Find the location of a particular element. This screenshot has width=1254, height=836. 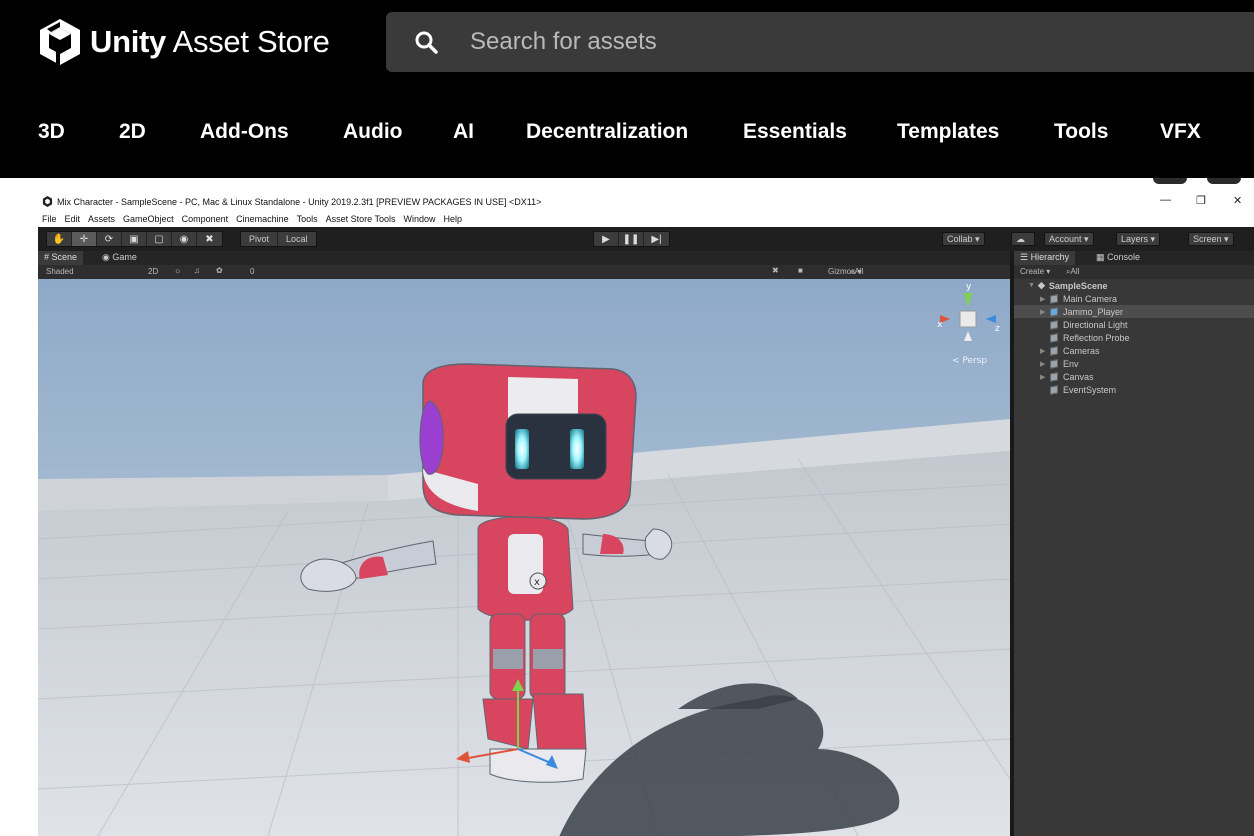

pivot-toggles: Pivot Local is located at coordinates (278, 239).